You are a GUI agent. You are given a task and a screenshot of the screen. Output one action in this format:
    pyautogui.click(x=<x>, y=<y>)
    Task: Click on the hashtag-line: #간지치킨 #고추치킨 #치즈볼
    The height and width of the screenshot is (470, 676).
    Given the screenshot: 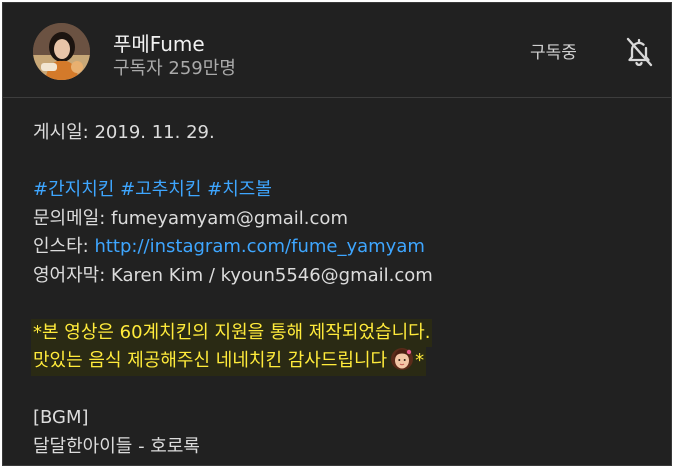 What is the action you would take?
    pyautogui.click(x=343, y=190)
    